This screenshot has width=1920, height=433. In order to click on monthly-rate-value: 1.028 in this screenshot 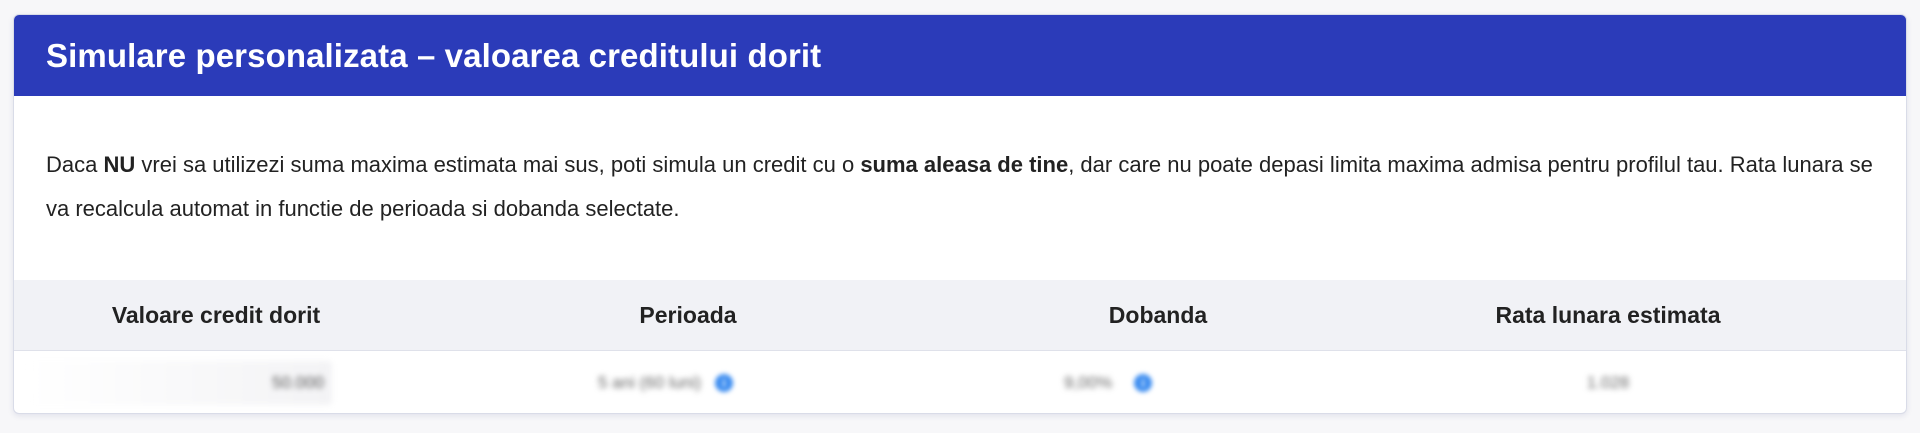, I will do `click(1608, 382)`.